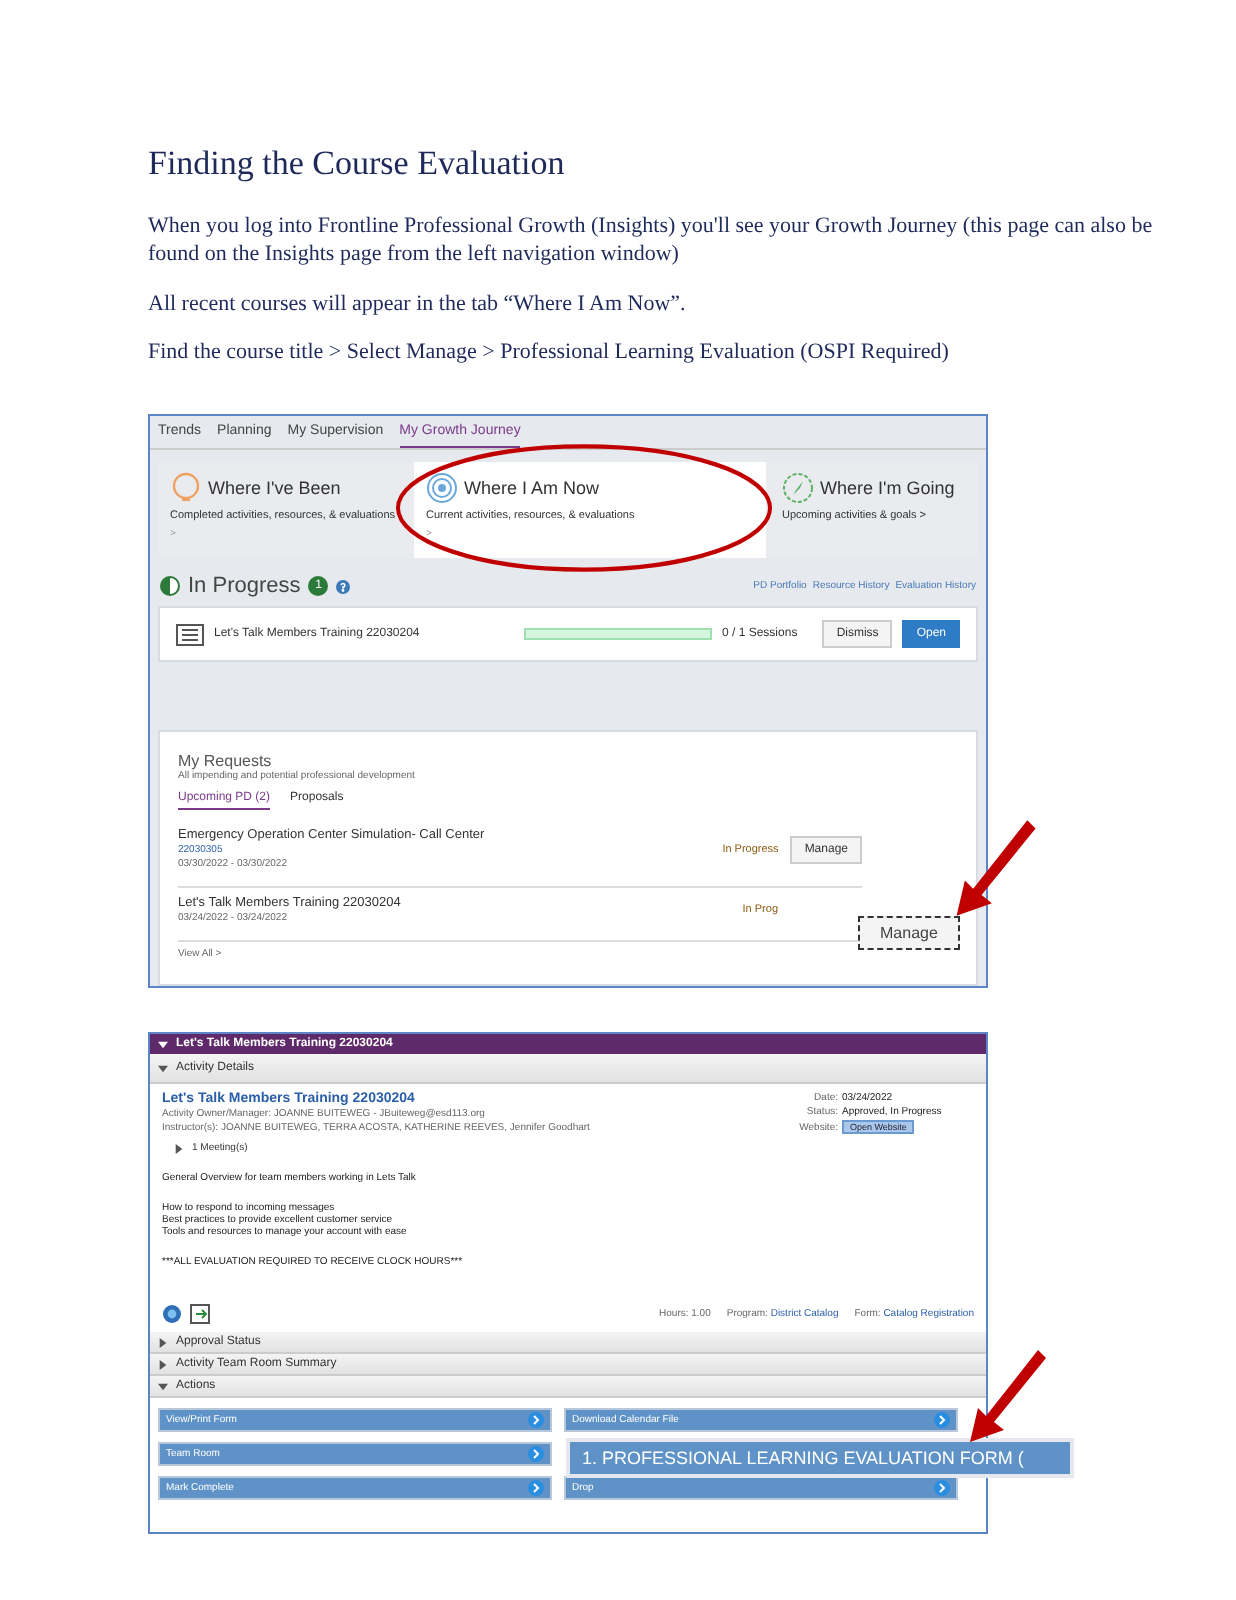  What do you see at coordinates (887, 488) in the screenshot?
I see `step-title: Where I'm Going` at bounding box center [887, 488].